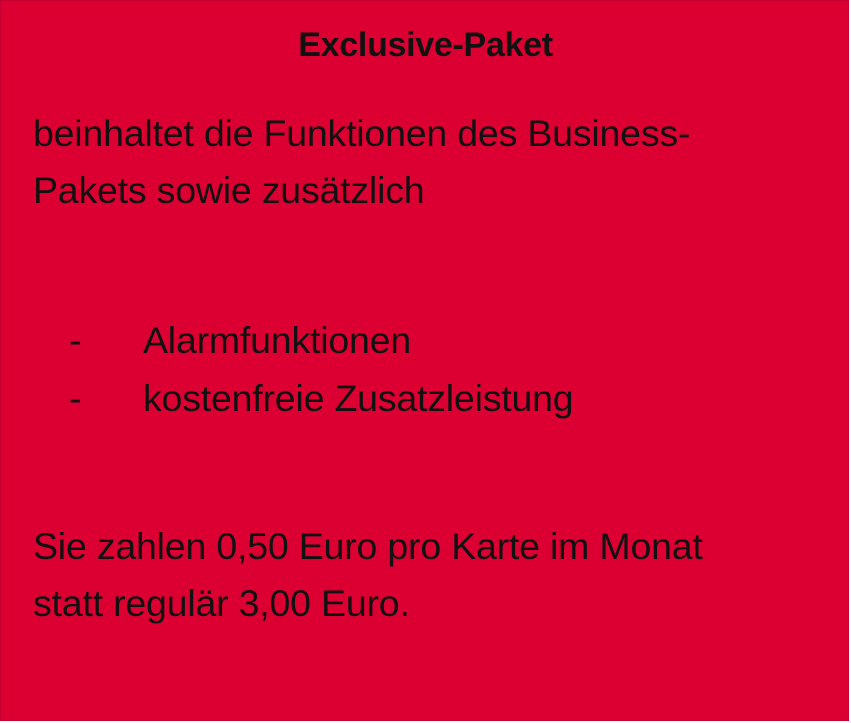 This screenshot has width=851, height=723. I want to click on intro-line: Pakets sowie zusätzlich, so click(229, 190).